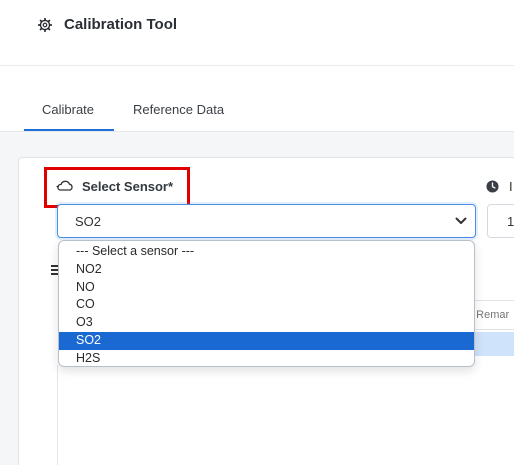 This screenshot has width=514, height=465. I want to click on interval-input: 1, so click(500, 221).